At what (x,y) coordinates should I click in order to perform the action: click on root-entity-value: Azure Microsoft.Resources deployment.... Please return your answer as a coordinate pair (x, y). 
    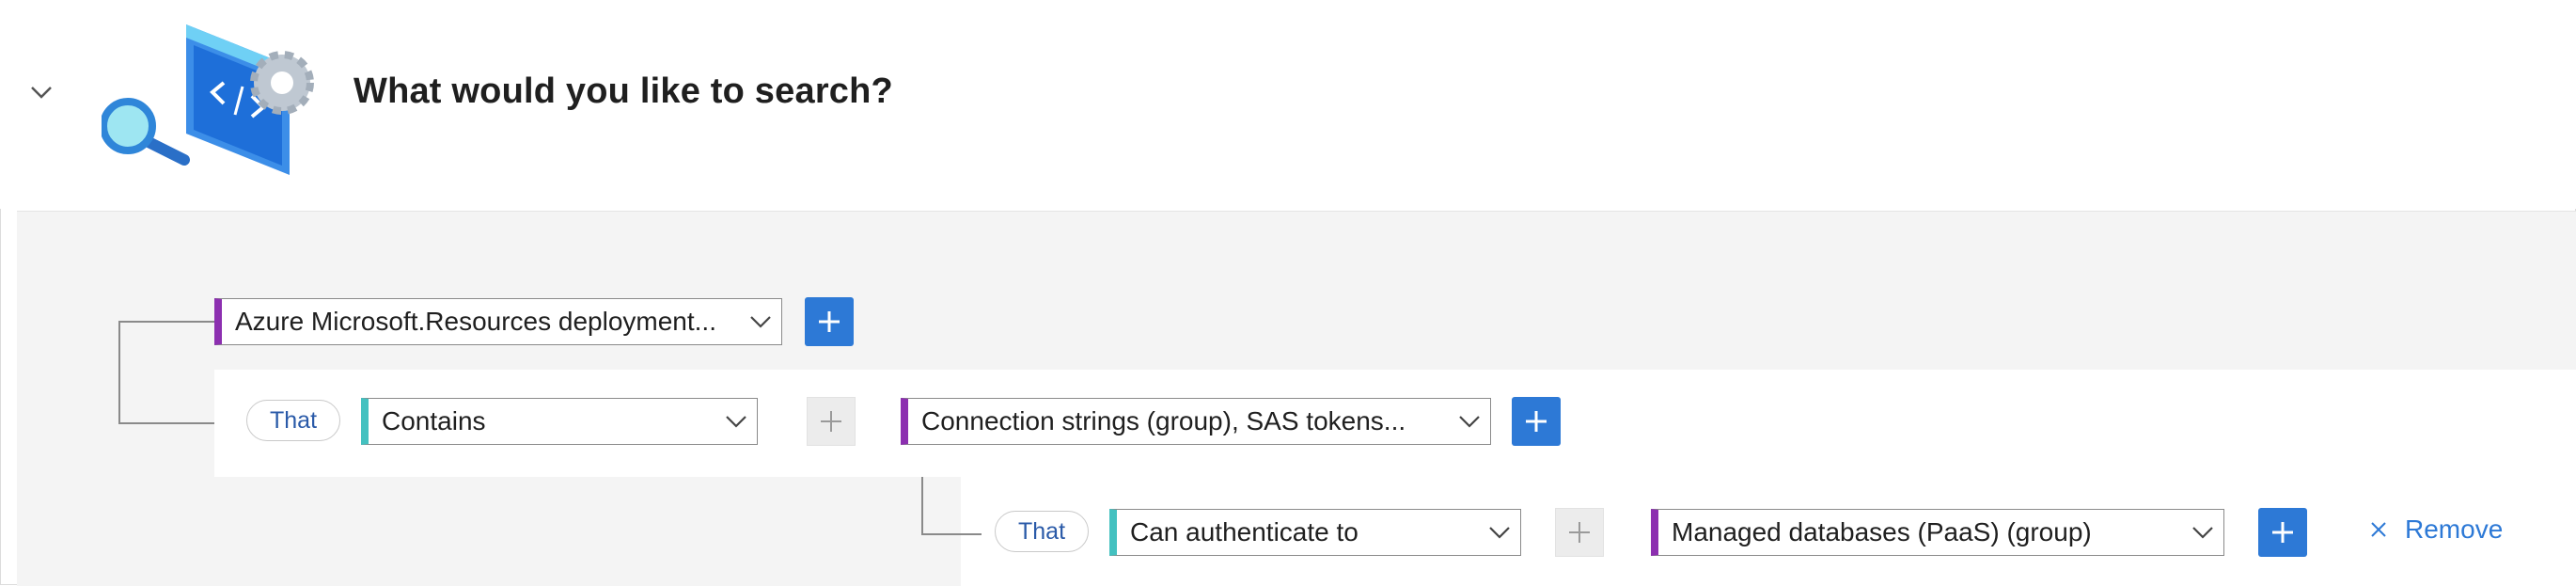
    Looking at the image, I should click on (476, 321).